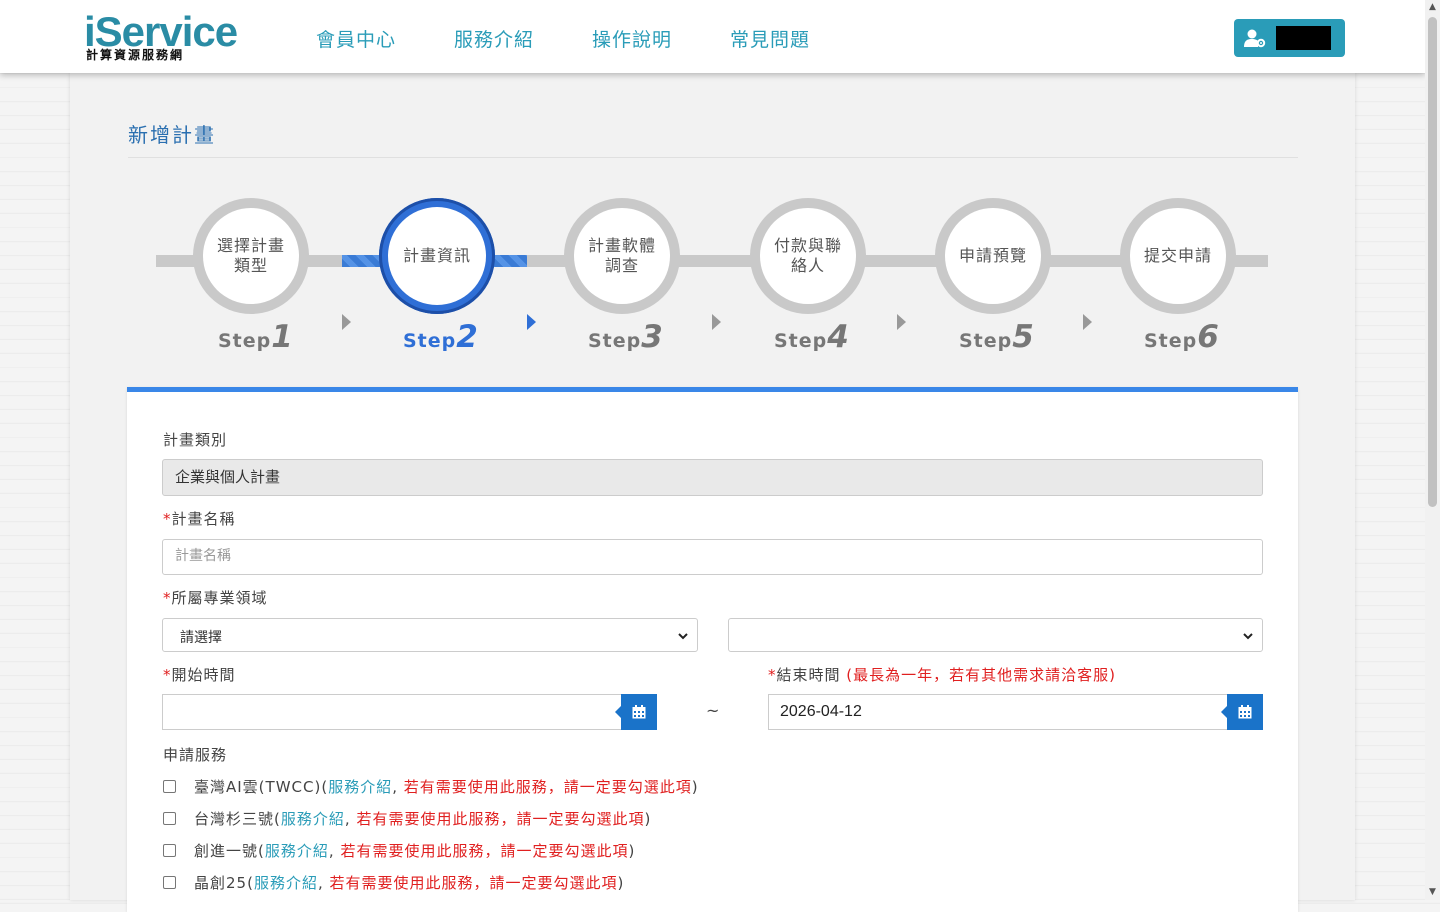 The width and height of the screenshot is (1440, 912). What do you see at coordinates (712, 477) in the screenshot?
I see `category-field: 企業與個人計畫` at bounding box center [712, 477].